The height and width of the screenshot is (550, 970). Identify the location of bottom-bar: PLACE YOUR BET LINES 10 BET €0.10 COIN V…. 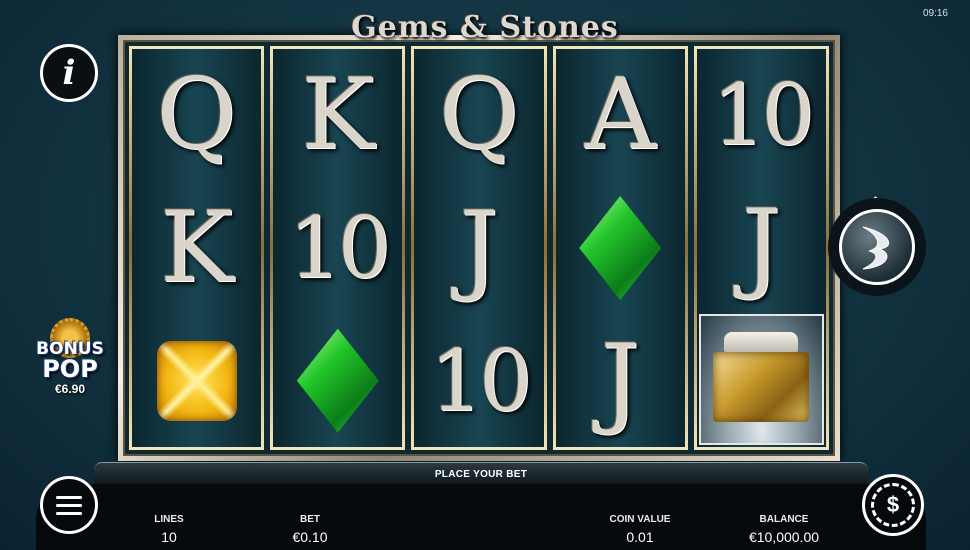
(481, 506).